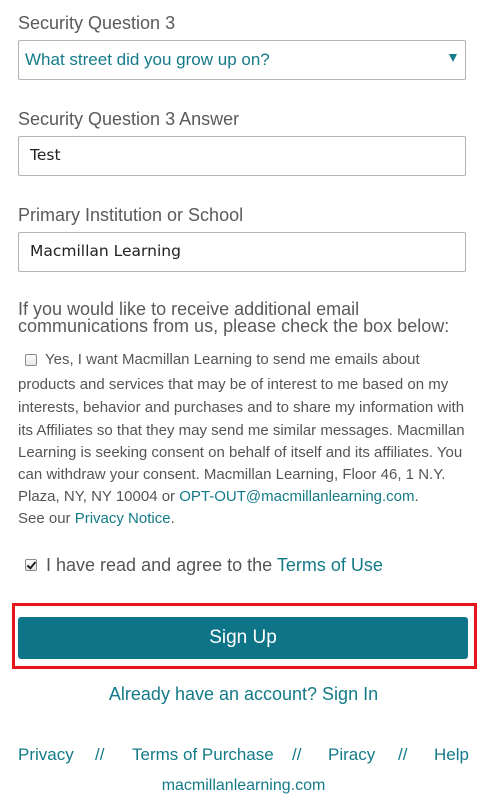 This screenshot has width=487, height=811. Describe the element at coordinates (99, 496) in the screenshot. I see `consent-line-7-text: Plaza, NY, NY 10004 or` at that location.